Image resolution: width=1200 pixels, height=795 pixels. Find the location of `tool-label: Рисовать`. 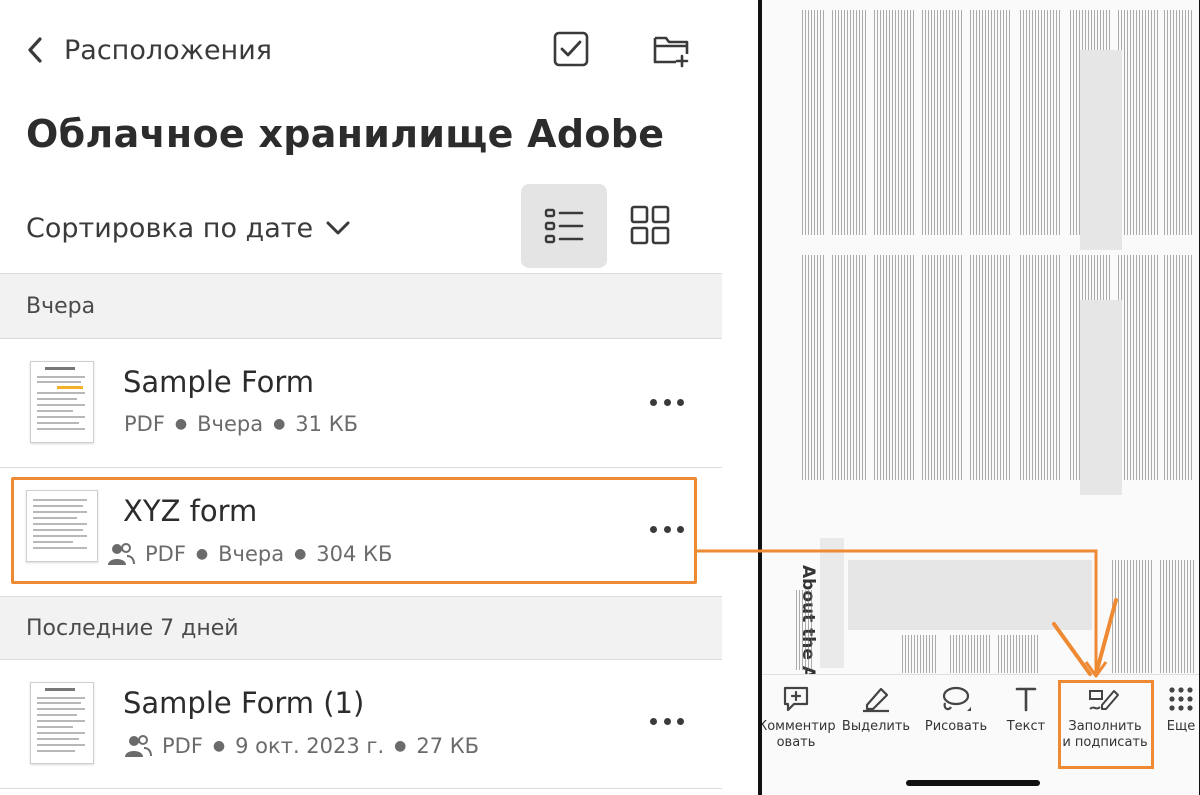

tool-label: Рисовать is located at coordinates (956, 726).